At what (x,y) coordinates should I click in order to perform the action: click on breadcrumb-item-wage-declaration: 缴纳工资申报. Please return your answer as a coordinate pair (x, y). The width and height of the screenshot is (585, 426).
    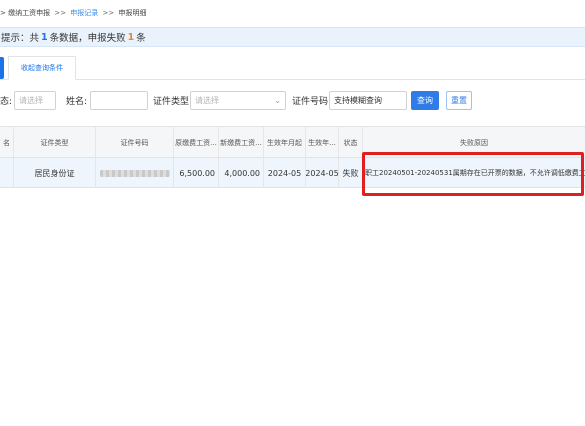
    Looking at the image, I should click on (29, 13).